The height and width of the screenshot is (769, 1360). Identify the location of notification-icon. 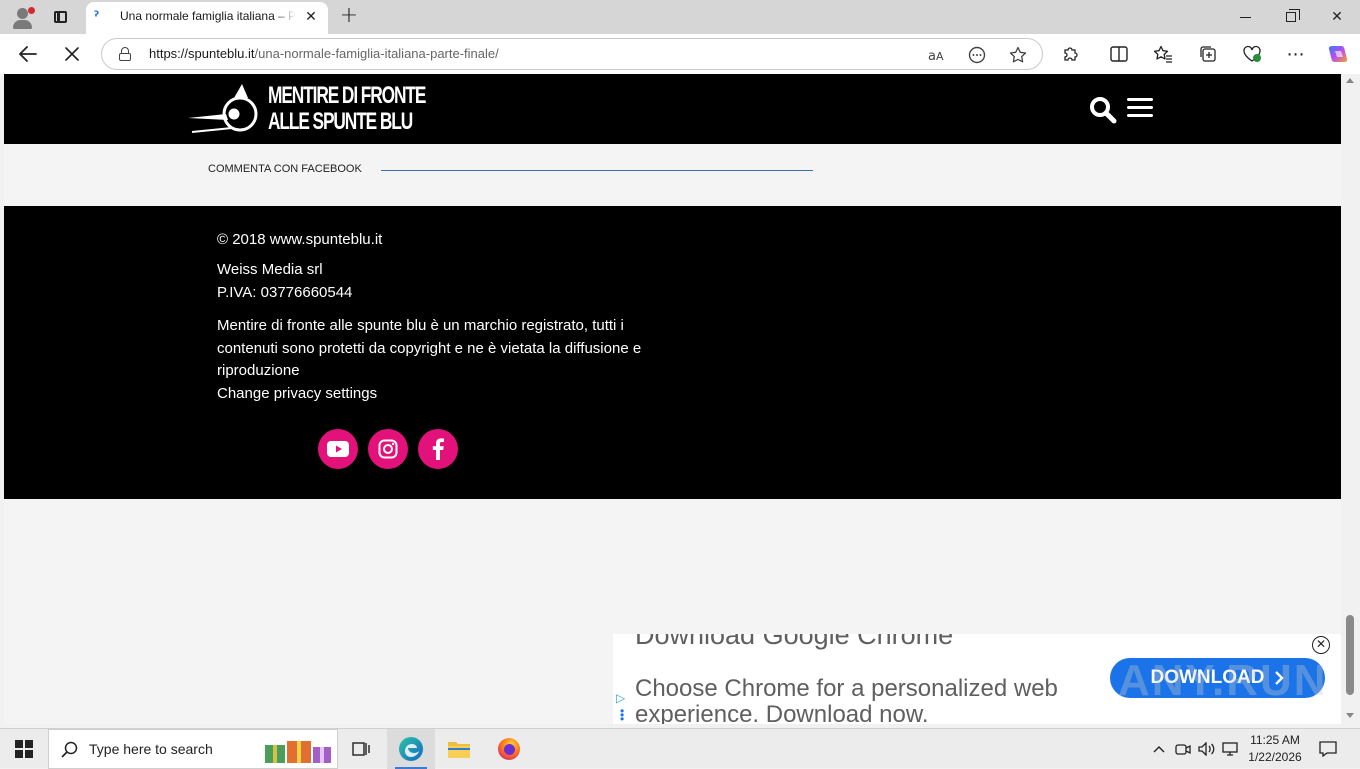
(1328, 749).